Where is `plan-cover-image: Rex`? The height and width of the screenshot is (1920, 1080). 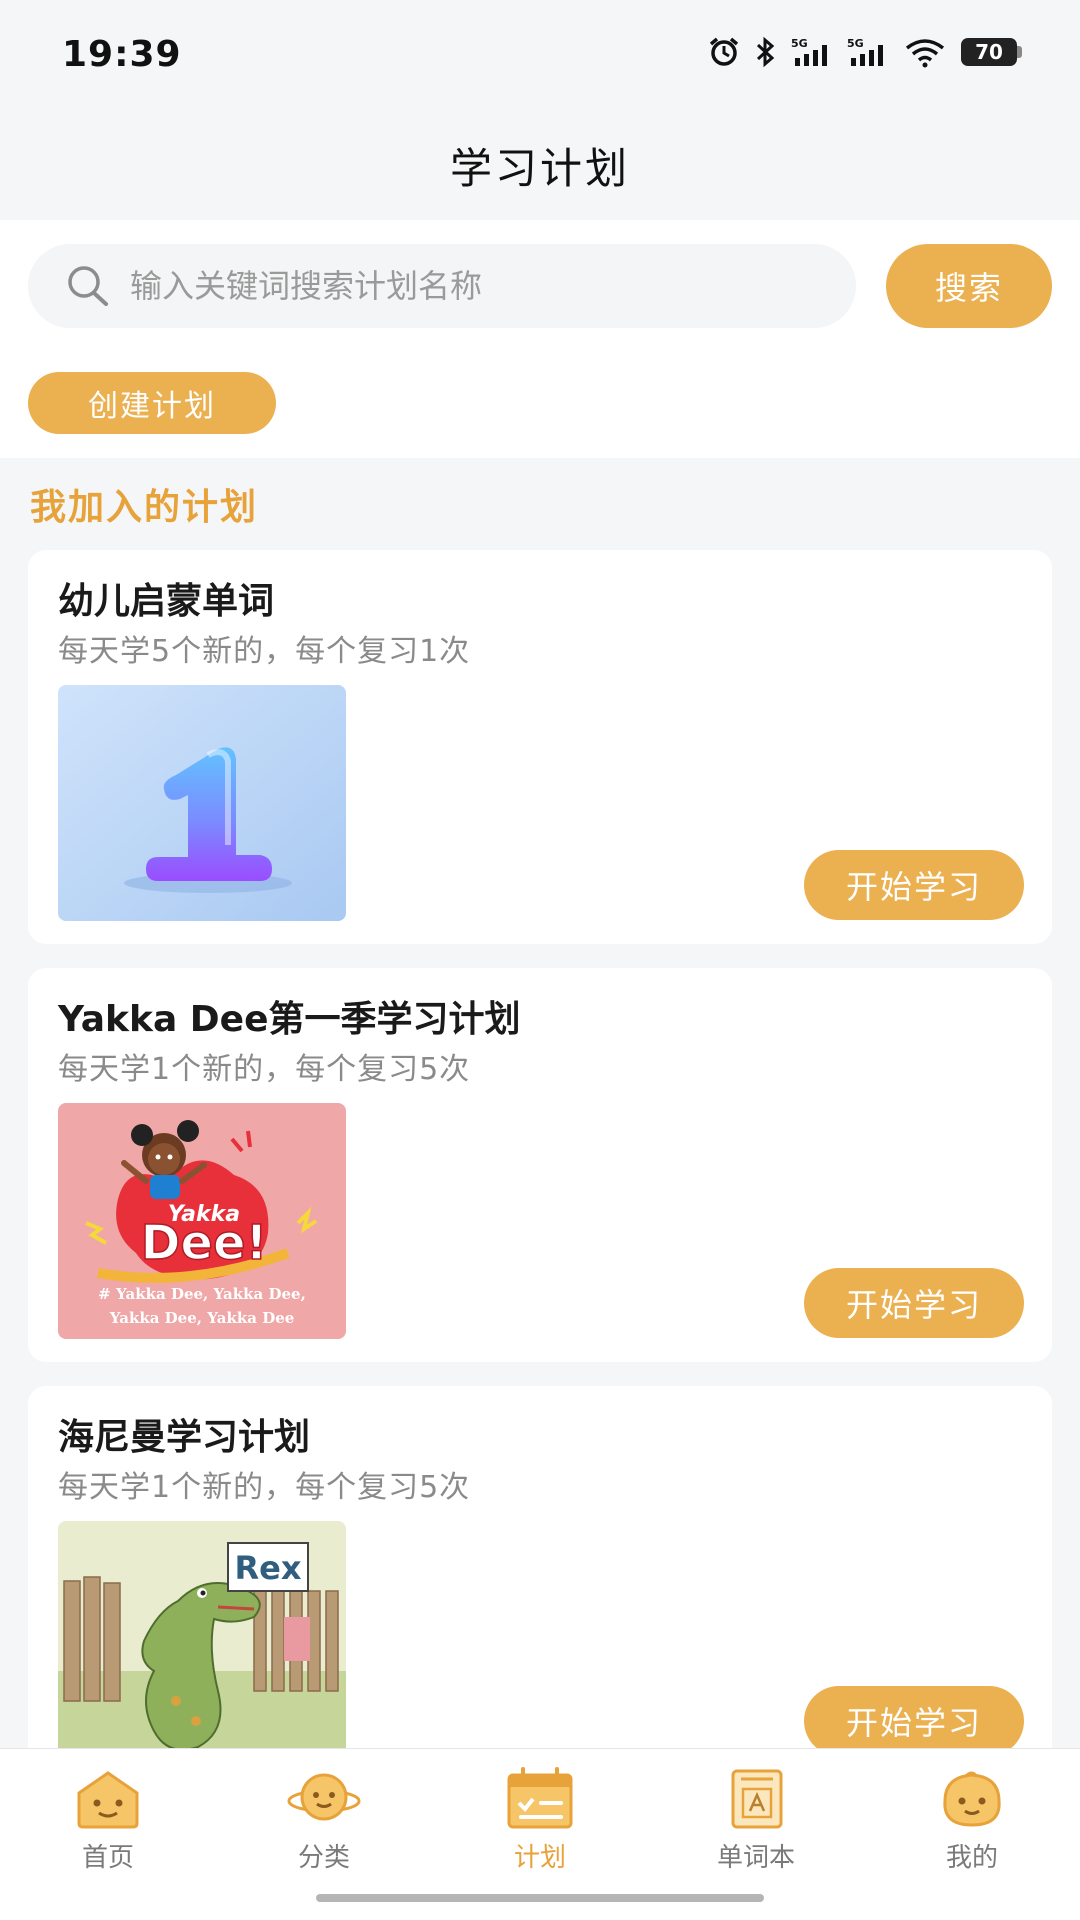 plan-cover-image: Rex is located at coordinates (202, 1639).